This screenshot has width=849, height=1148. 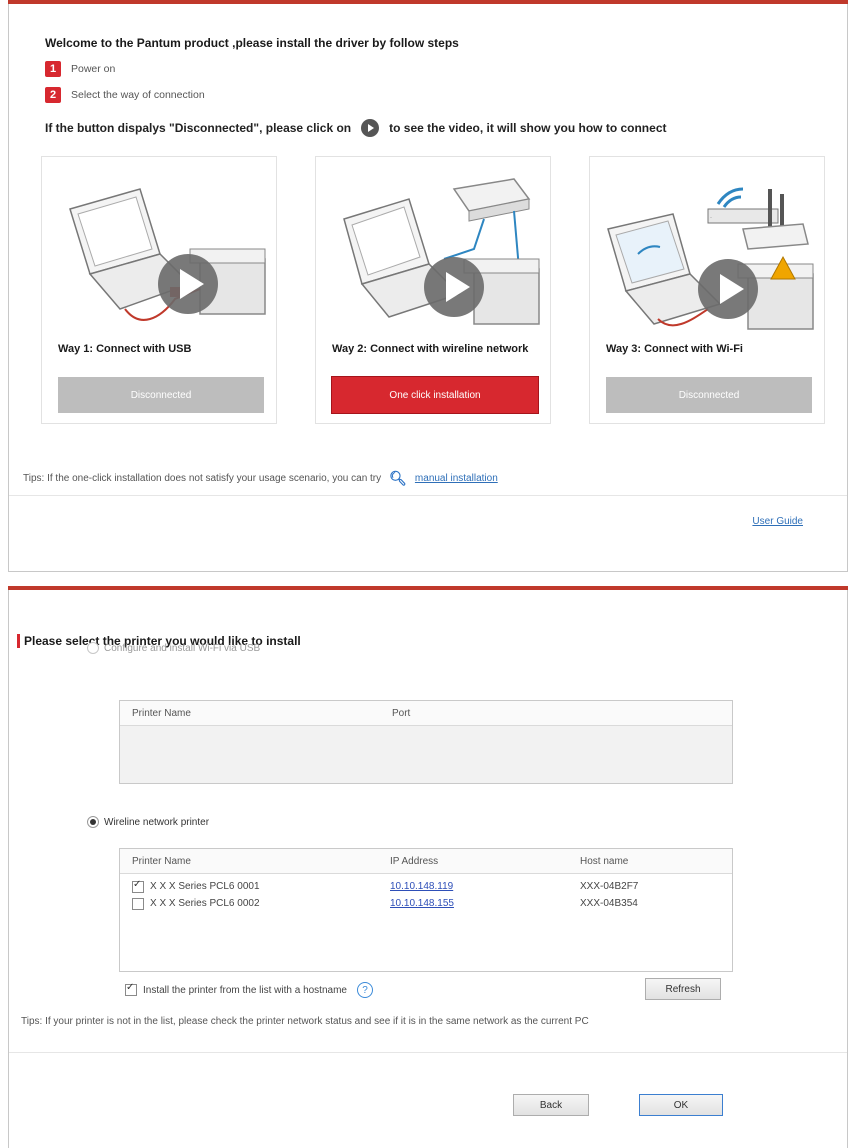 I want to click on play-icon, so click(x=370, y=128).